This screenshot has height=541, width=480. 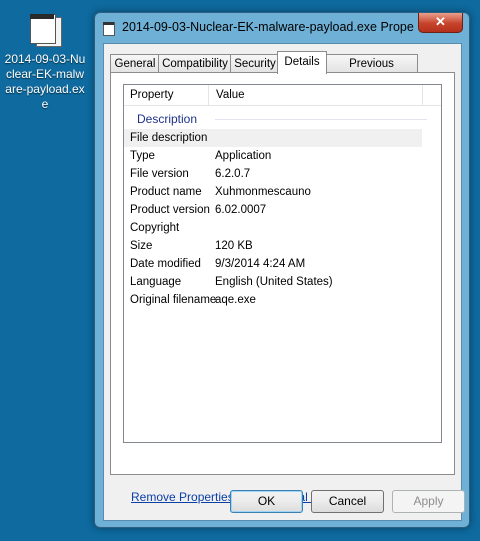 I want to click on list-header: Property Value, so click(x=282, y=95).